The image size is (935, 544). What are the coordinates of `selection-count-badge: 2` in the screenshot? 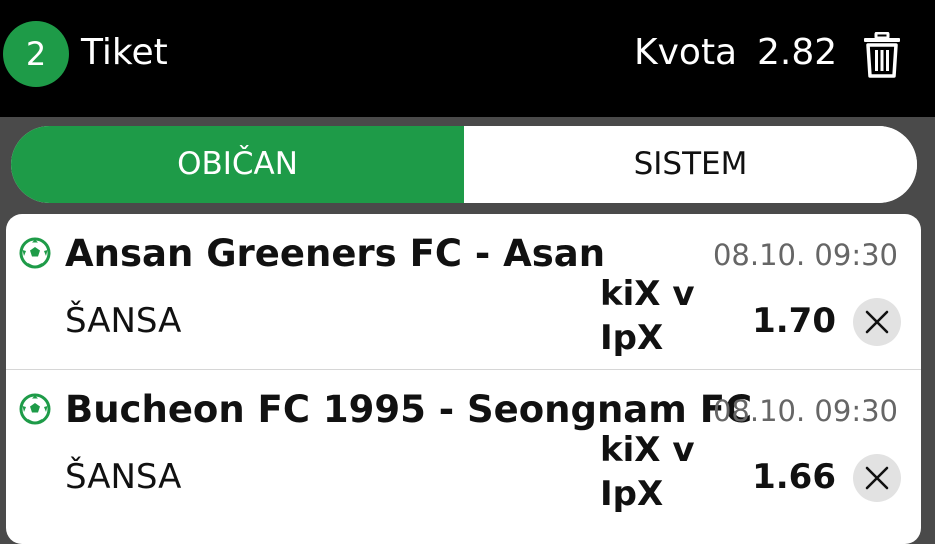 It's located at (36, 54).